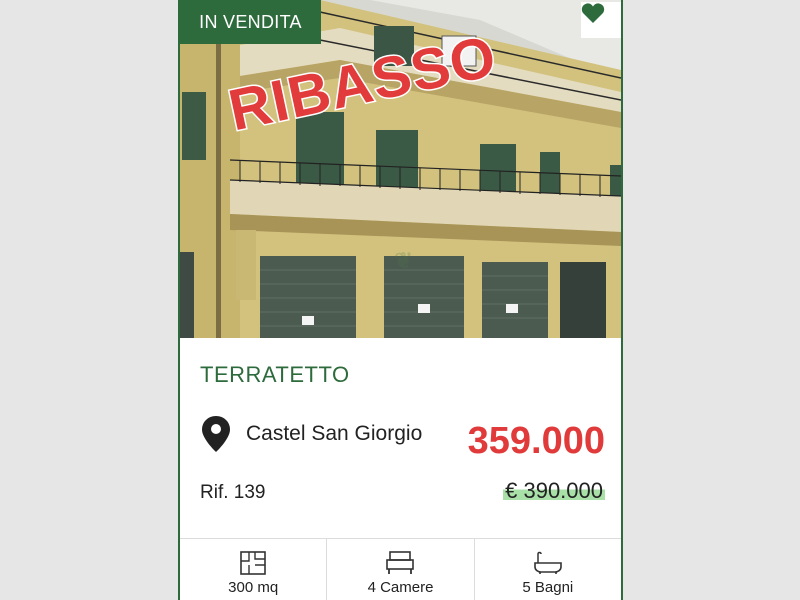 The width and height of the screenshot is (800, 600). Describe the element at coordinates (593, 13) in the screenshot. I see `heart-icon` at that location.